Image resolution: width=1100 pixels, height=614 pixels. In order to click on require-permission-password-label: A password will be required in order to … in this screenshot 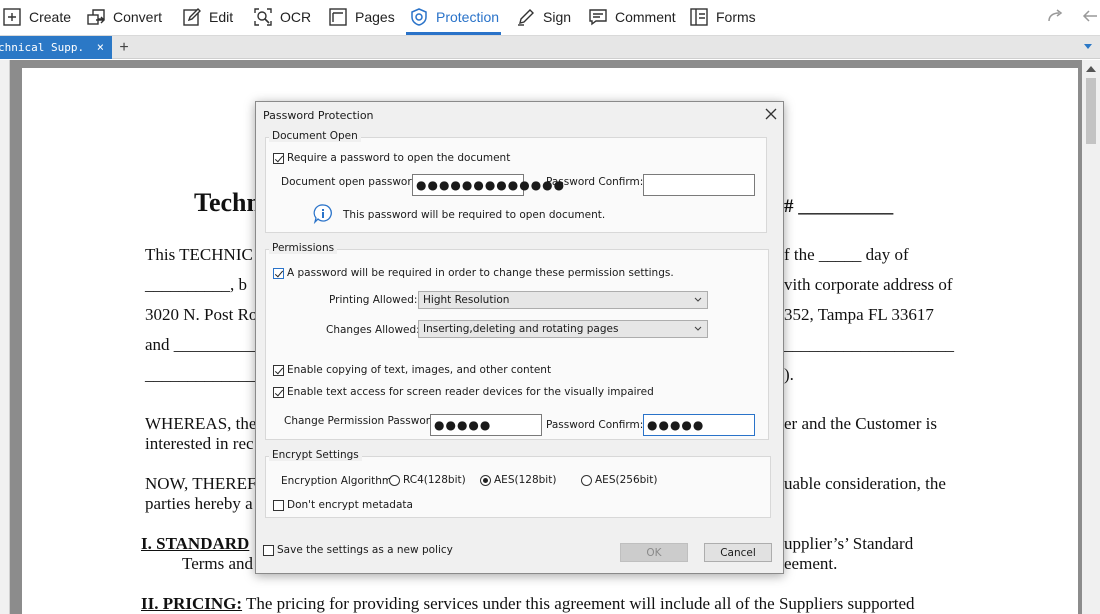, I will do `click(480, 273)`.